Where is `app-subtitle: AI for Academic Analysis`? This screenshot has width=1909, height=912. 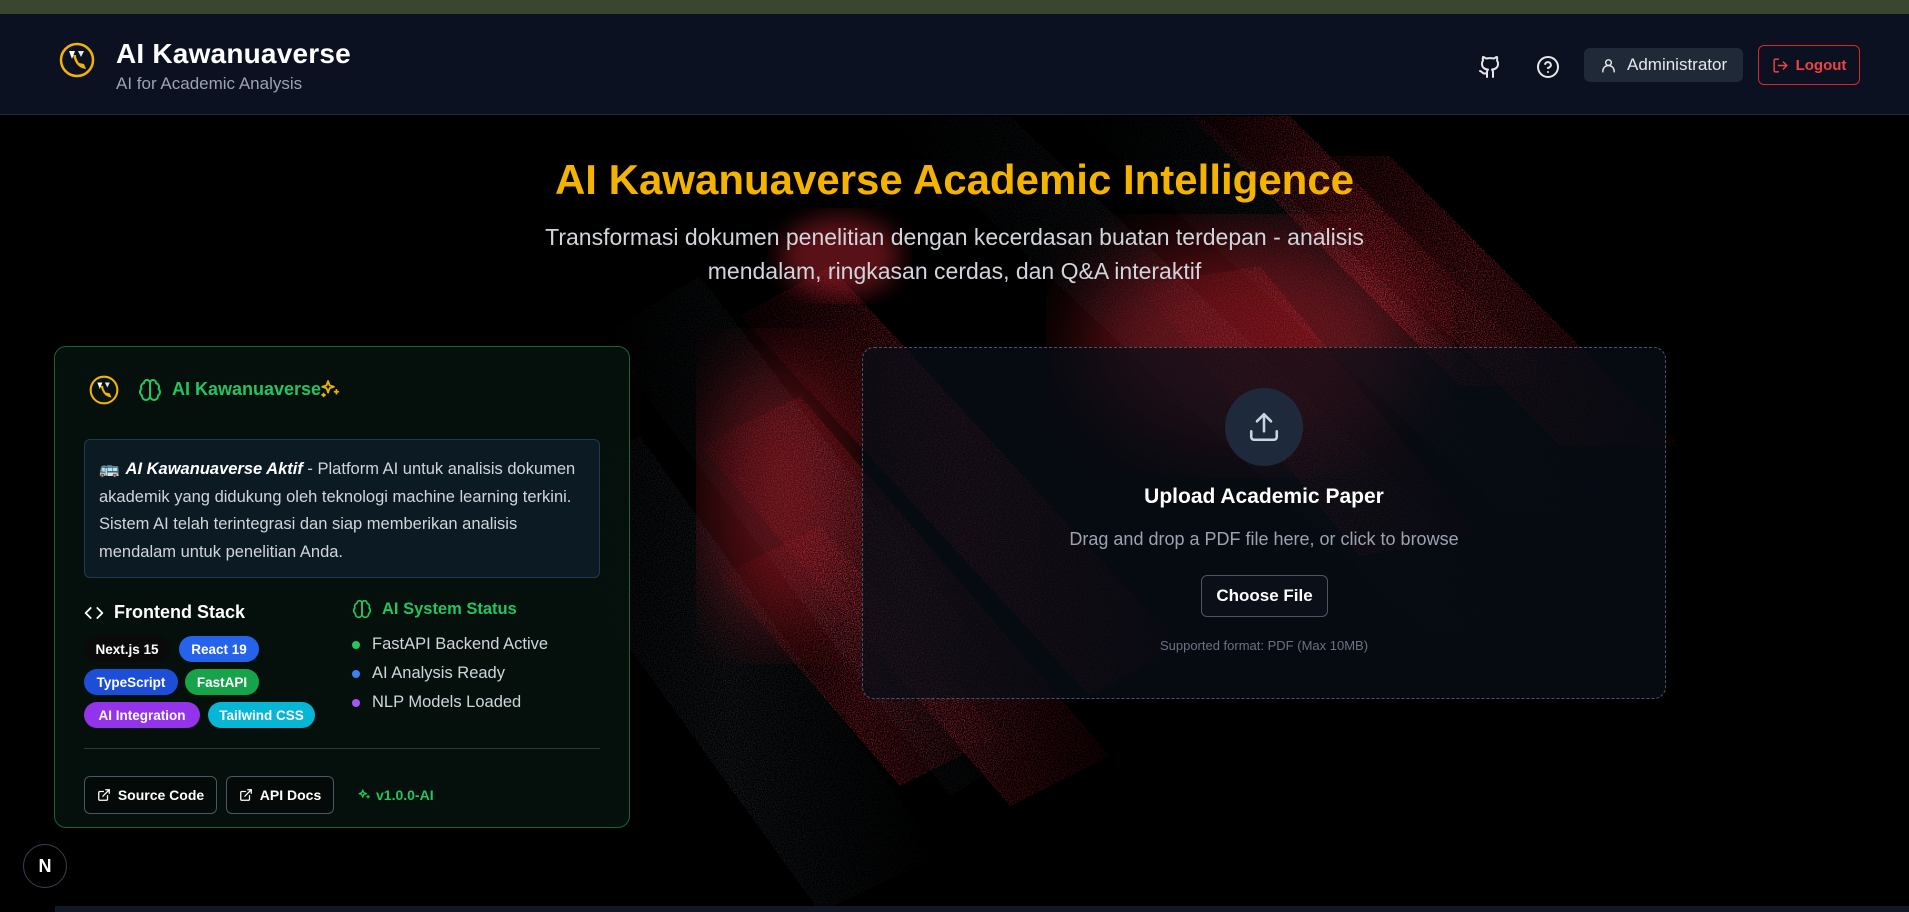 app-subtitle: AI for Academic Analysis is located at coordinates (209, 83).